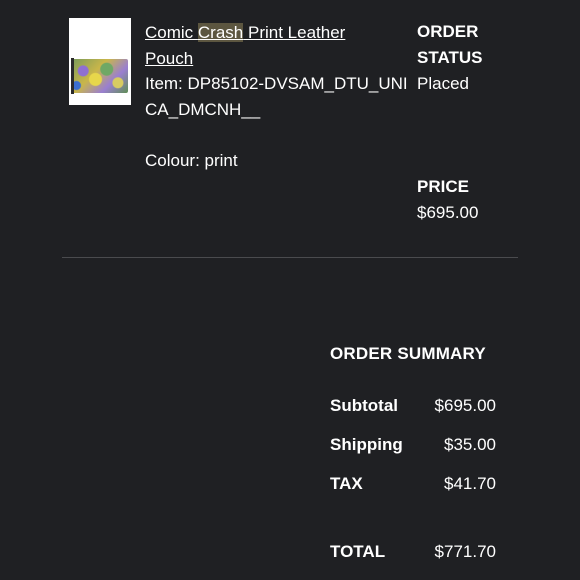  I want to click on shipping-label: Shipping, so click(366, 444).